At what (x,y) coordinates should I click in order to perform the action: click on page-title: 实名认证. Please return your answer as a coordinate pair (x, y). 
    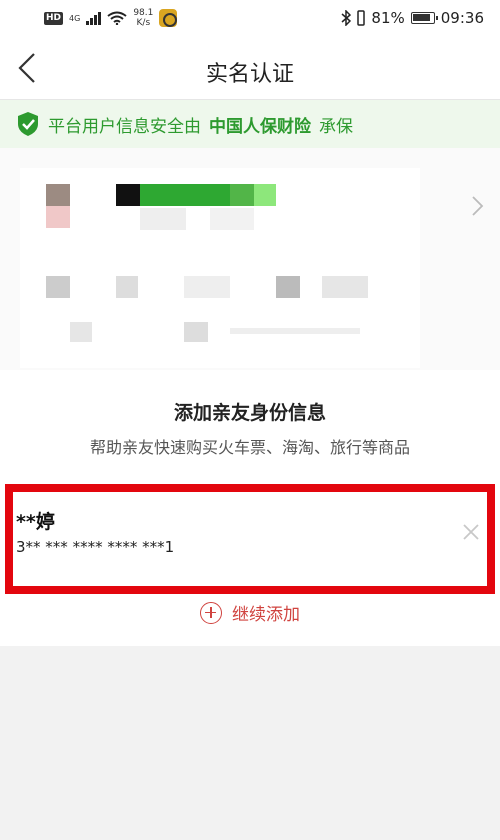
    Looking at the image, I should click on (249, 74).